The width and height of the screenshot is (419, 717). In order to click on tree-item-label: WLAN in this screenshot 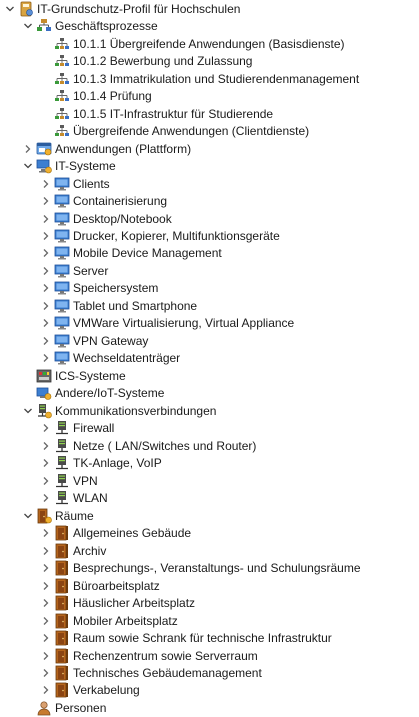, I will do `click(90, 498)`.